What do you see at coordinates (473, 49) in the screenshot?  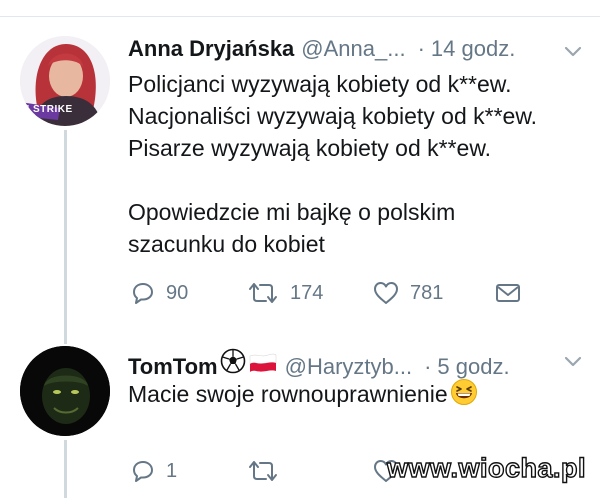 I see `timestamp: 14 godz.` at bounding box center [473, 49].